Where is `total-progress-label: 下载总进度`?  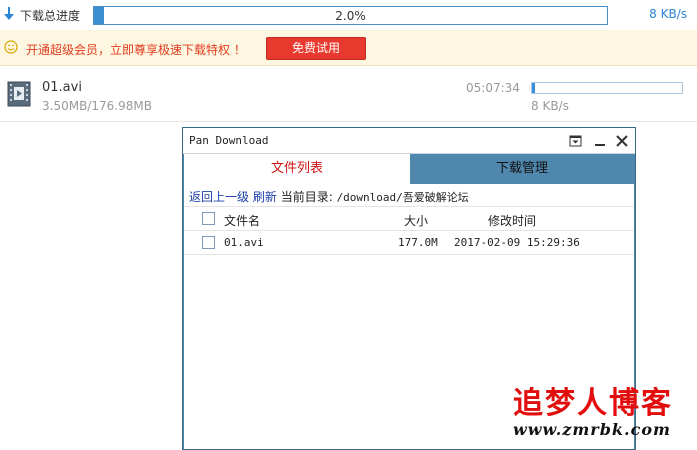
total-progress-label: 下载总进度 is located at coordinates (50, 16).